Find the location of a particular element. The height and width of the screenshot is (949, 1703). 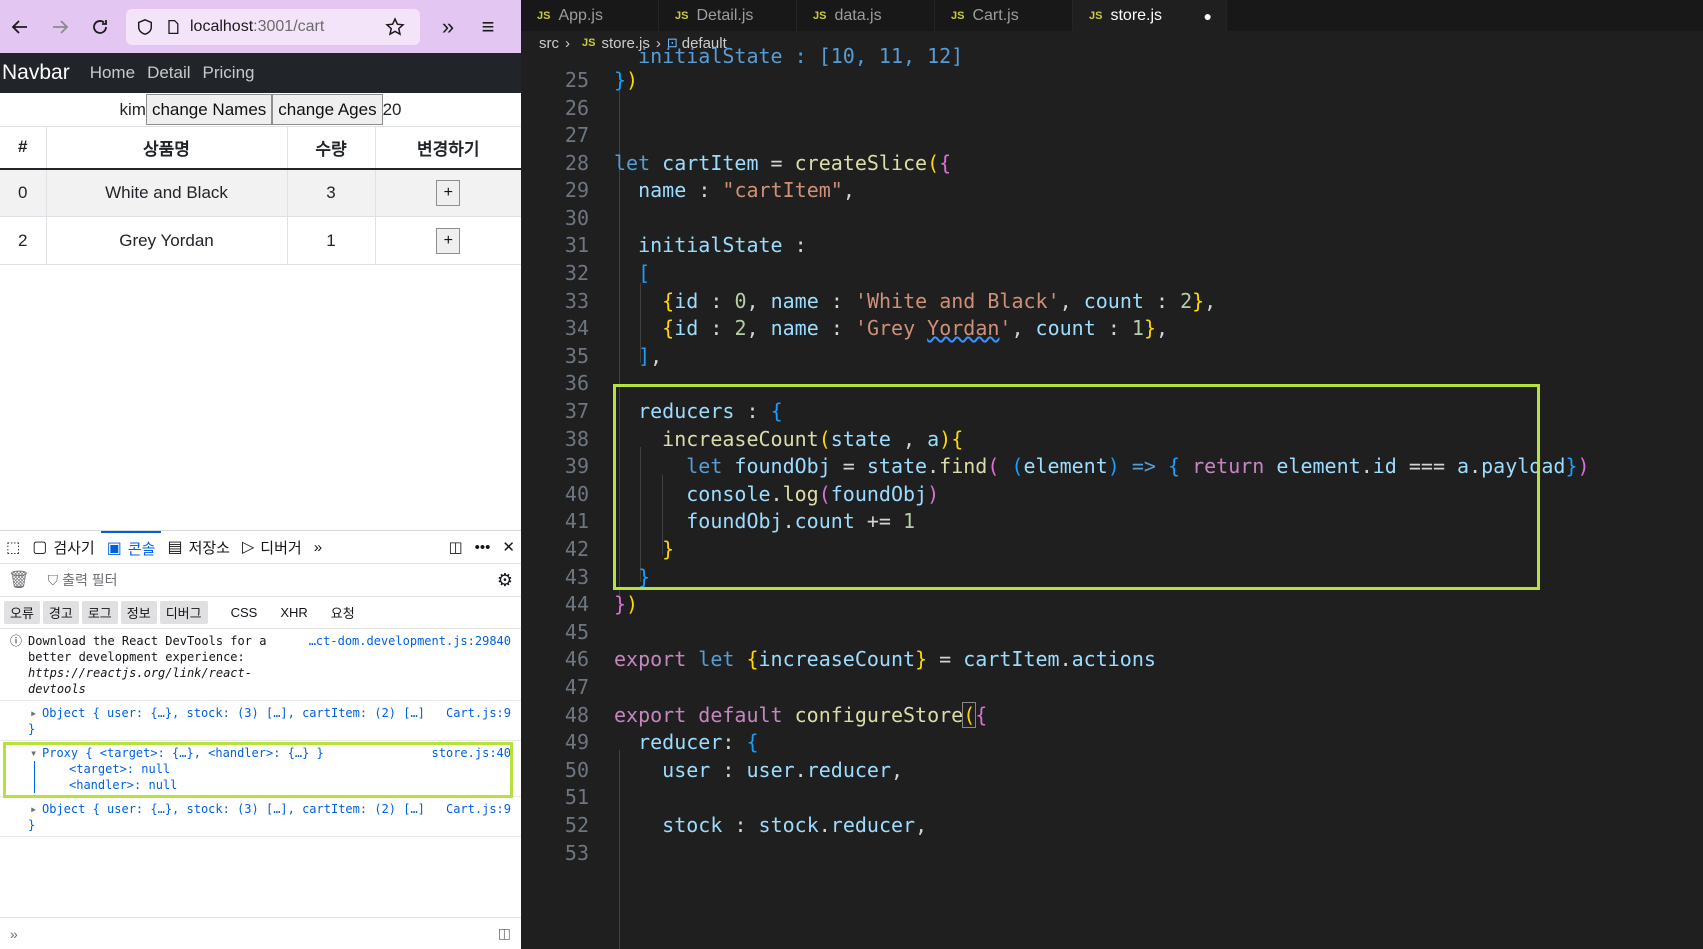

line-number: 39 is located at coordinates (576, 466).